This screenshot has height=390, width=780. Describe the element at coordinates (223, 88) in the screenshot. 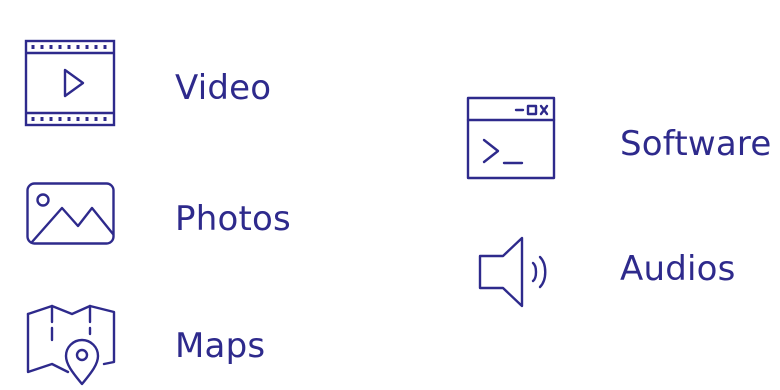

I see `category-video-label: Video` at that location.